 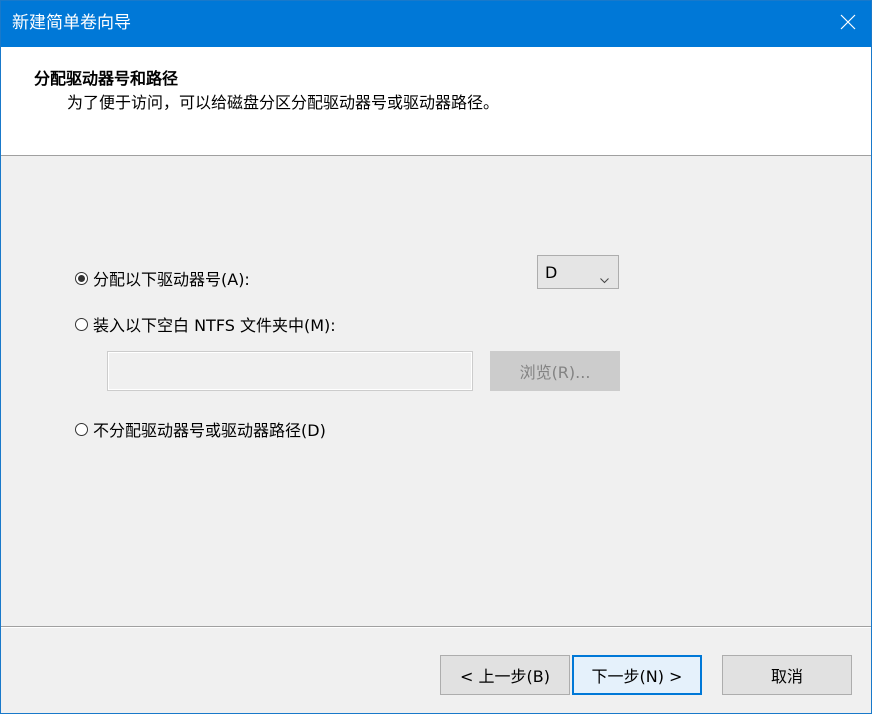 I want to click on close-icon, so click(x=848, y=24).